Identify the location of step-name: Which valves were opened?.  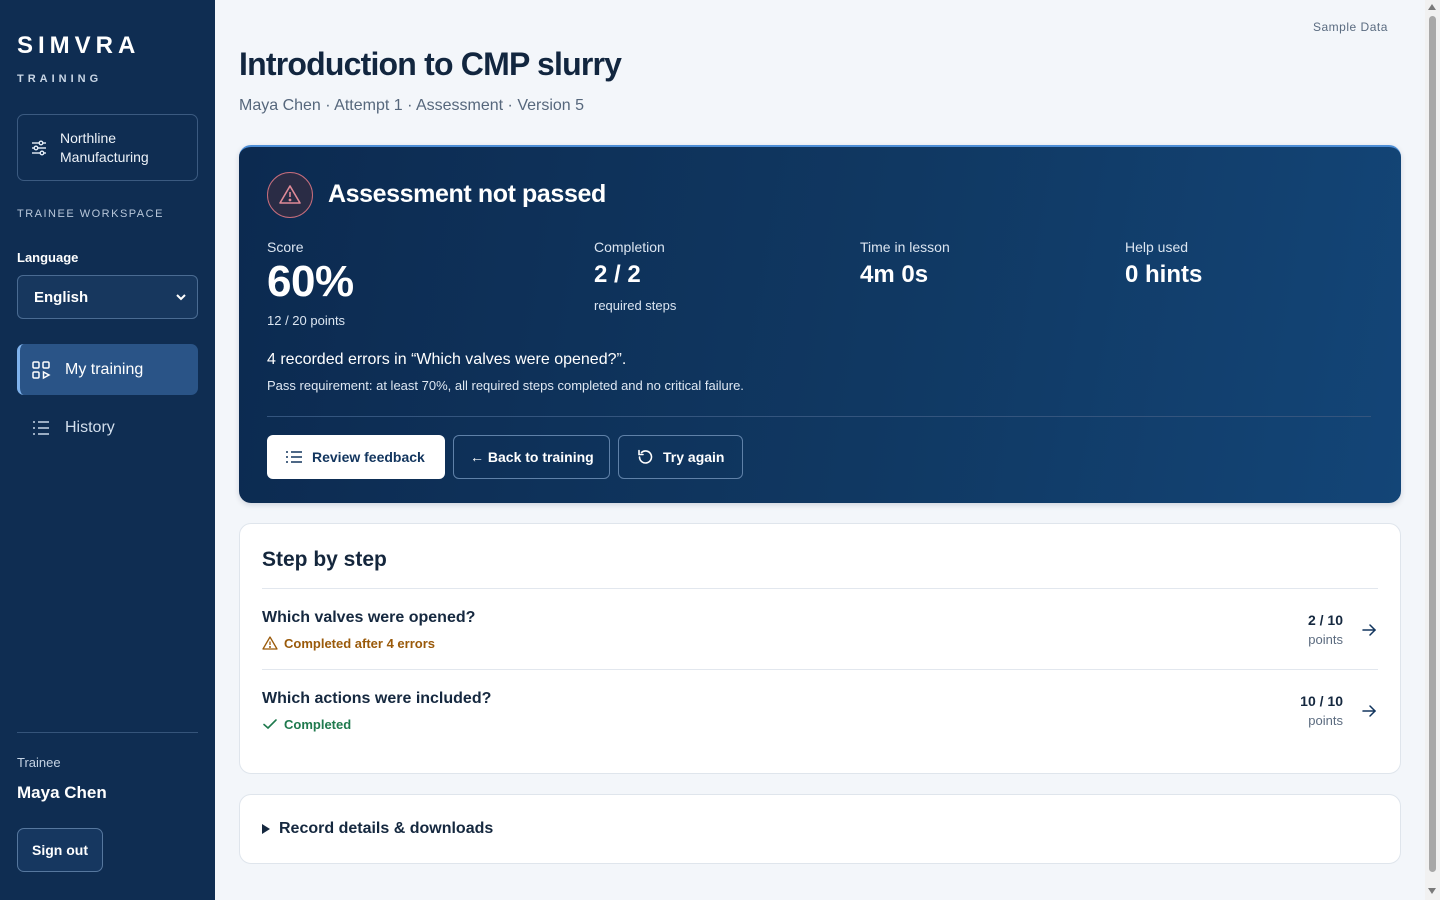
(369, 617).